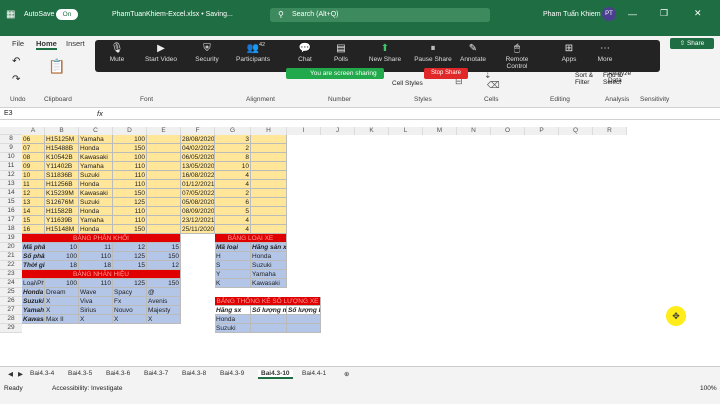 This screenshot has width=720, height=404. What do you see at coordinates (406, 131) in the screenshot?
I see `column-header-L: L` at bounding box center [406, 131].